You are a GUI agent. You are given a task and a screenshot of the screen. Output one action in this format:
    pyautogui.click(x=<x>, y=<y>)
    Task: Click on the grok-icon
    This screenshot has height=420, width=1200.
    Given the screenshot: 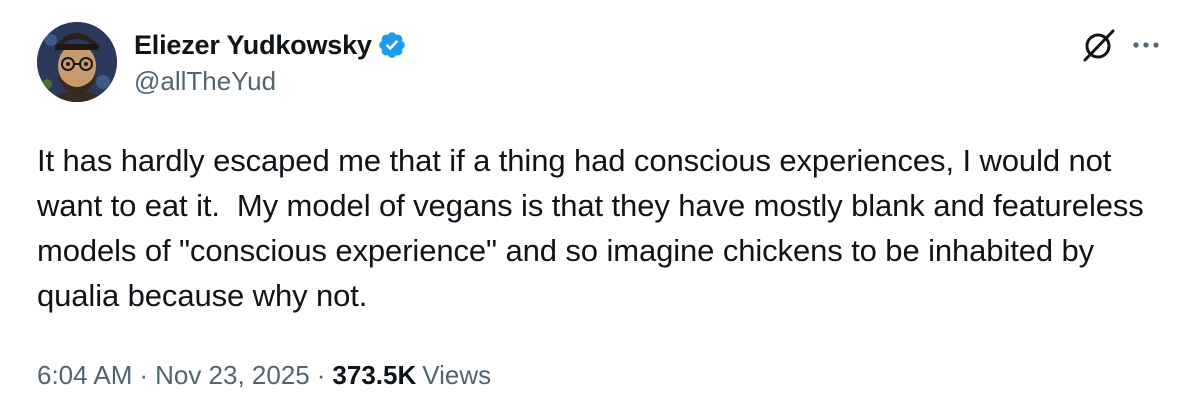 What is the action you would take?
    pyautogui.click(x=1099, y=45)
    